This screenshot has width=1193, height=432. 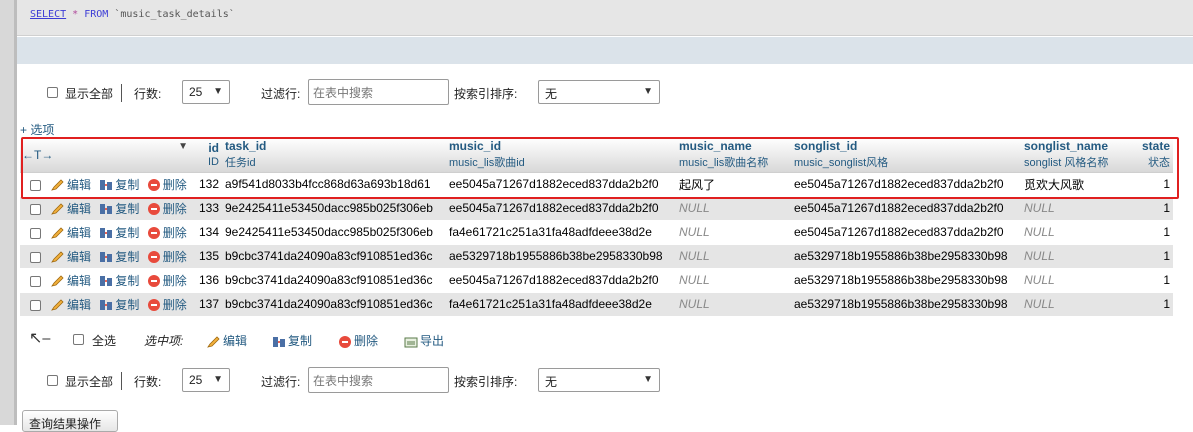 I want to click on col-header-id: id ID, so click(x=207, y=155).